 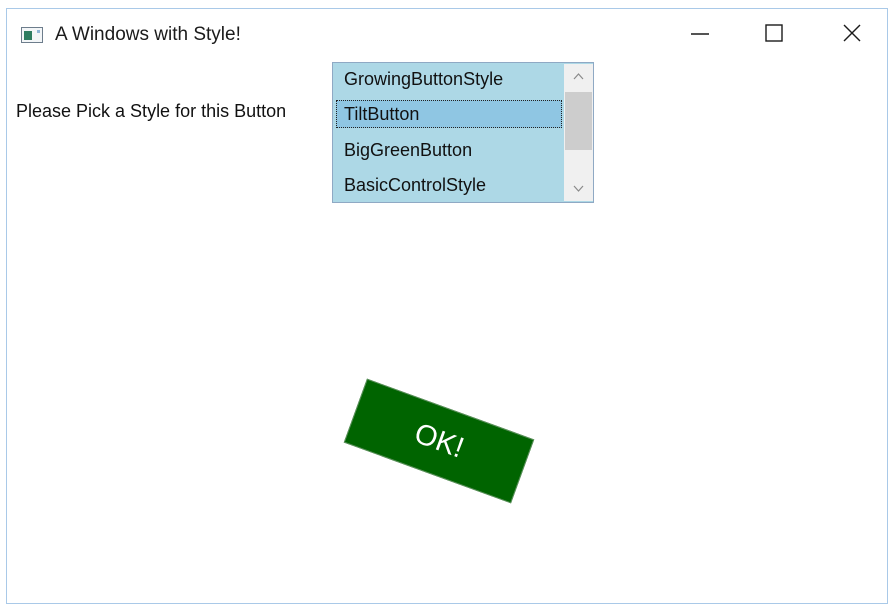 I want to click on close-button, so click(x=852, y=32).